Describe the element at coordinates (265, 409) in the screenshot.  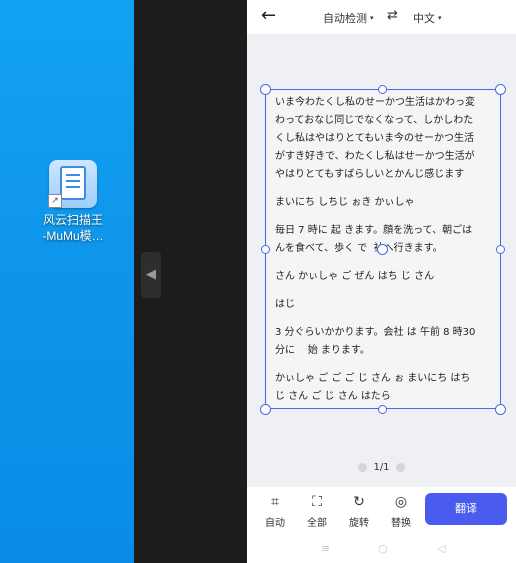
I see `crop-handle-bottom-left` at that location.